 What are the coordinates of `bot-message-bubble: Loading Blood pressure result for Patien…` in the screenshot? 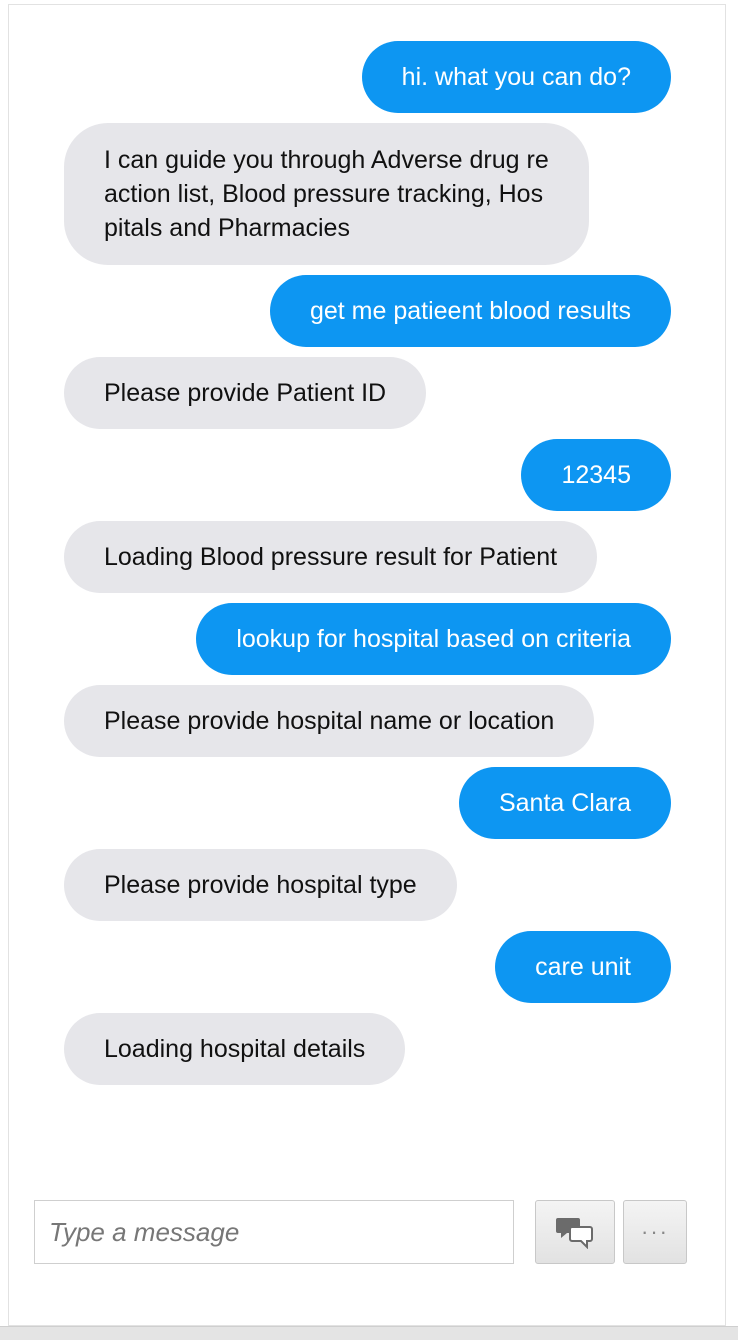 It's located at (331, 557).